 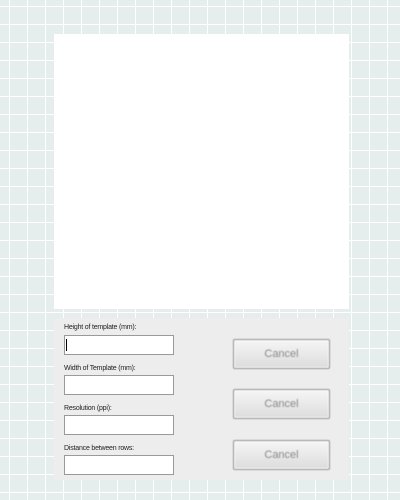 What do you see at coordinates (281, 404) in the screenshot?
I see `cancel-button-2: Cancel` at bounding box center [281, 404].